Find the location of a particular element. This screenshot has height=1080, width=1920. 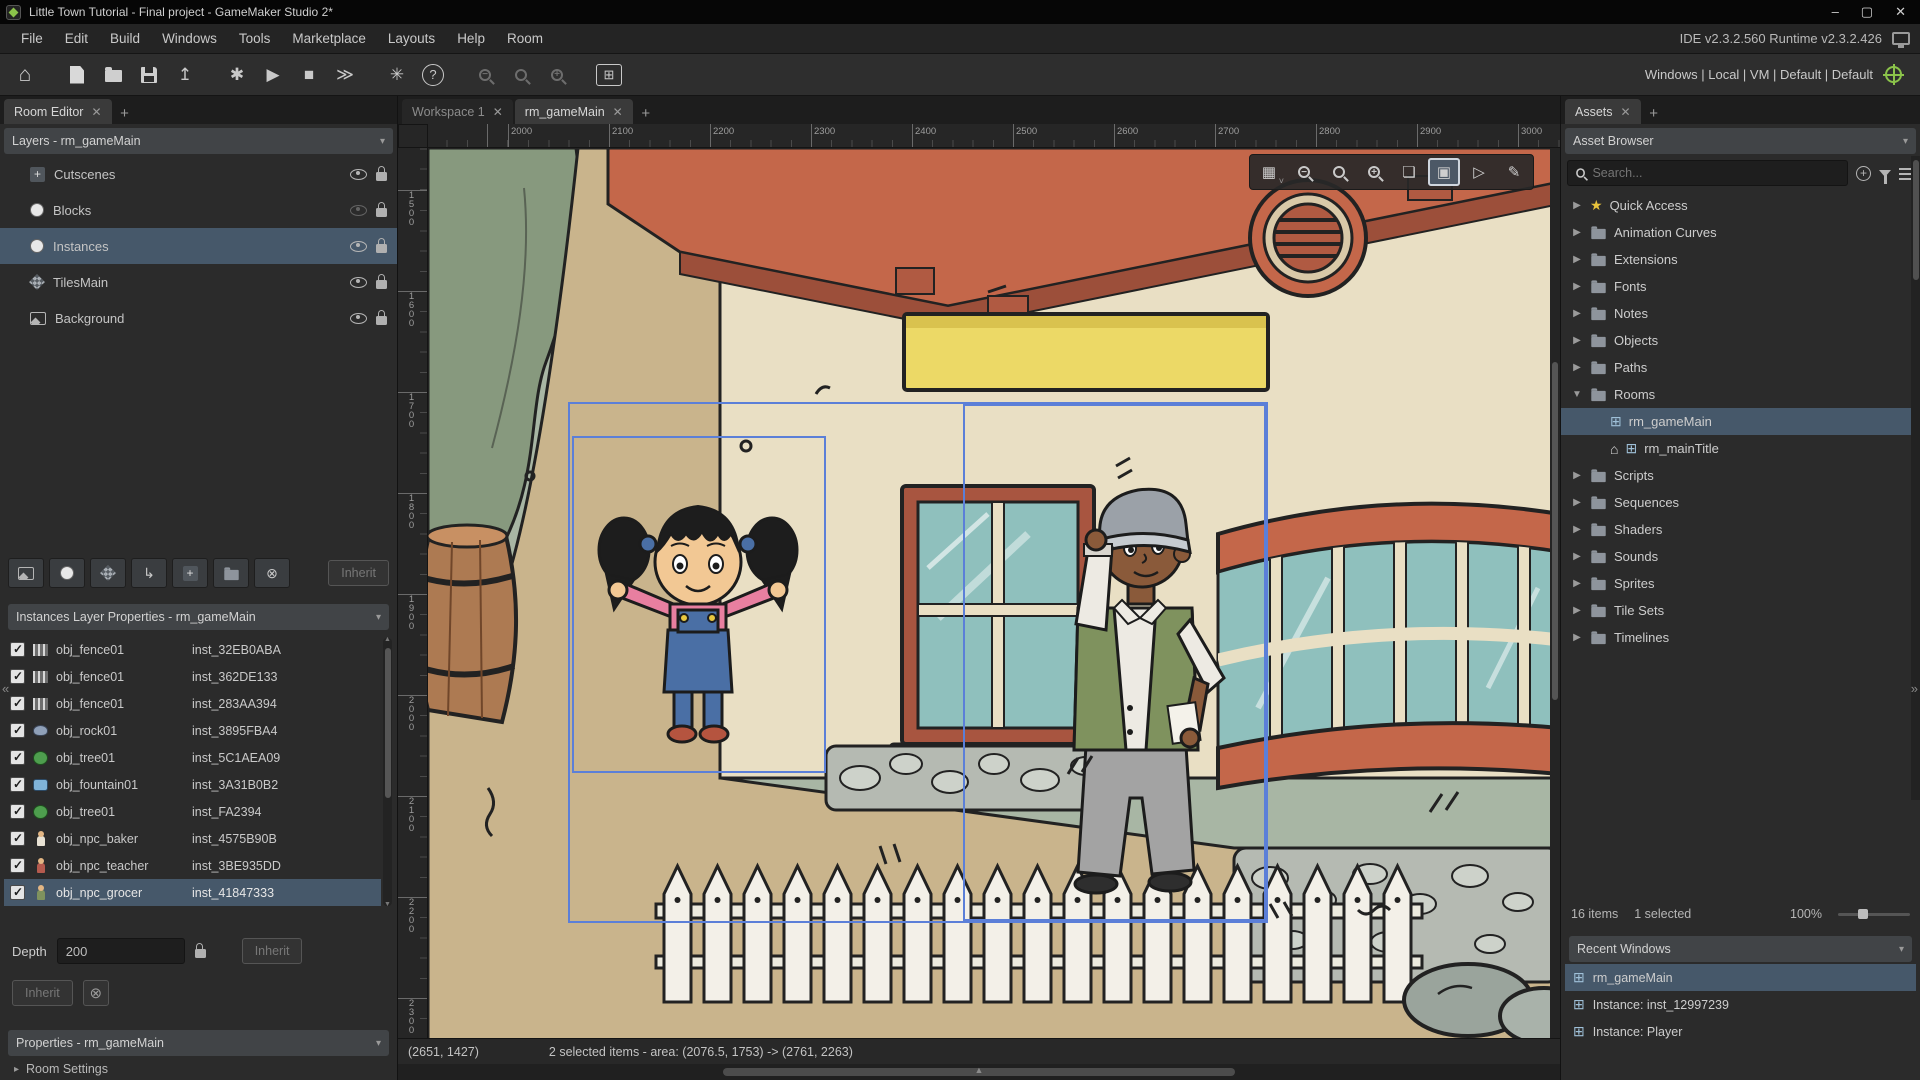

tab-rm_gamemain: rm_gameMain ✕ is located at coordinates (573, 111).